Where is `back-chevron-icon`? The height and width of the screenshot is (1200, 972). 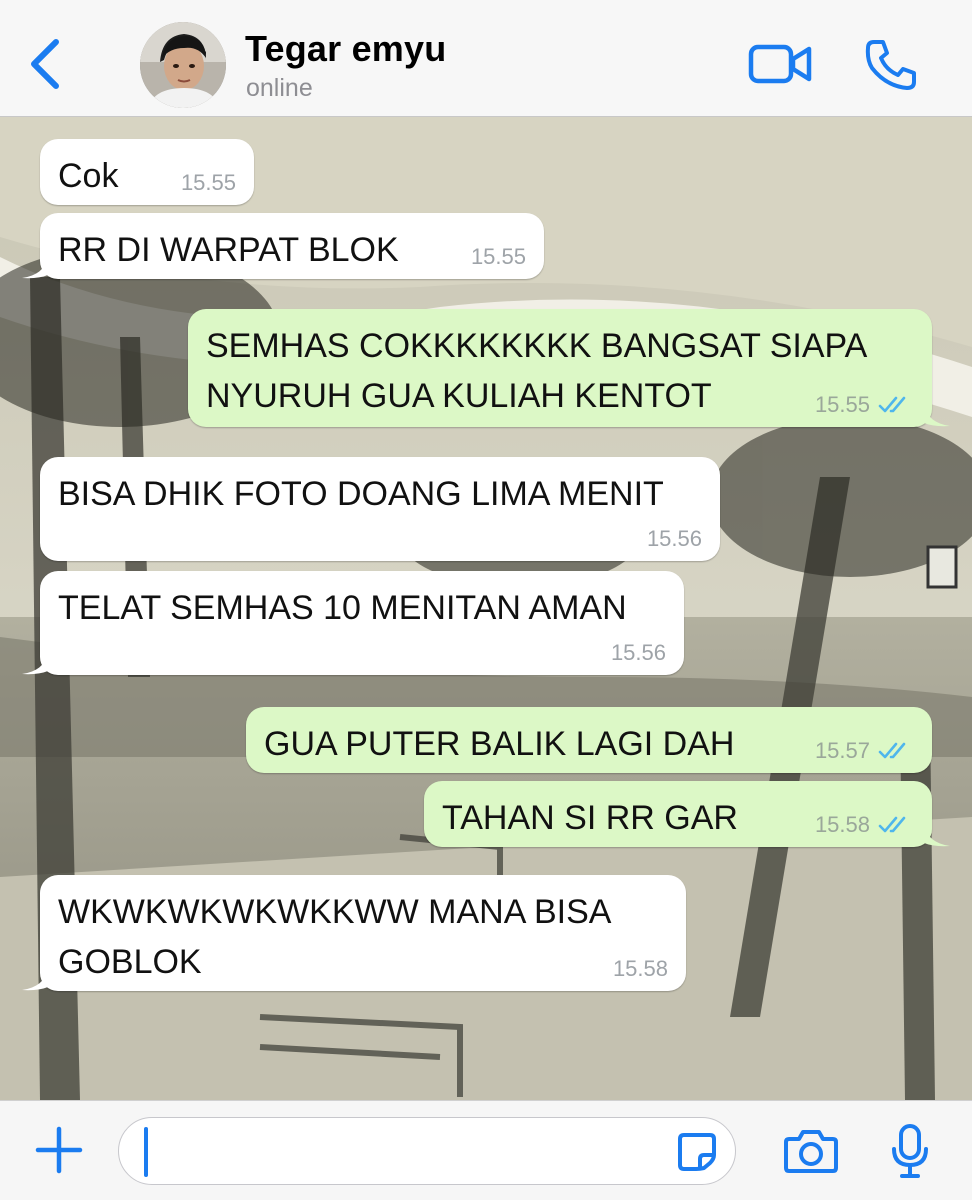
back-chevron-icon is located at coordinates (46, 64).